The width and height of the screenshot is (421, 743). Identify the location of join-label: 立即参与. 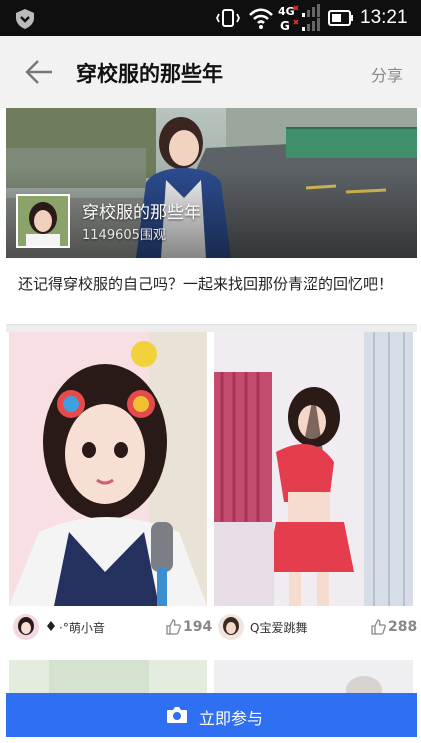
(231, 718).